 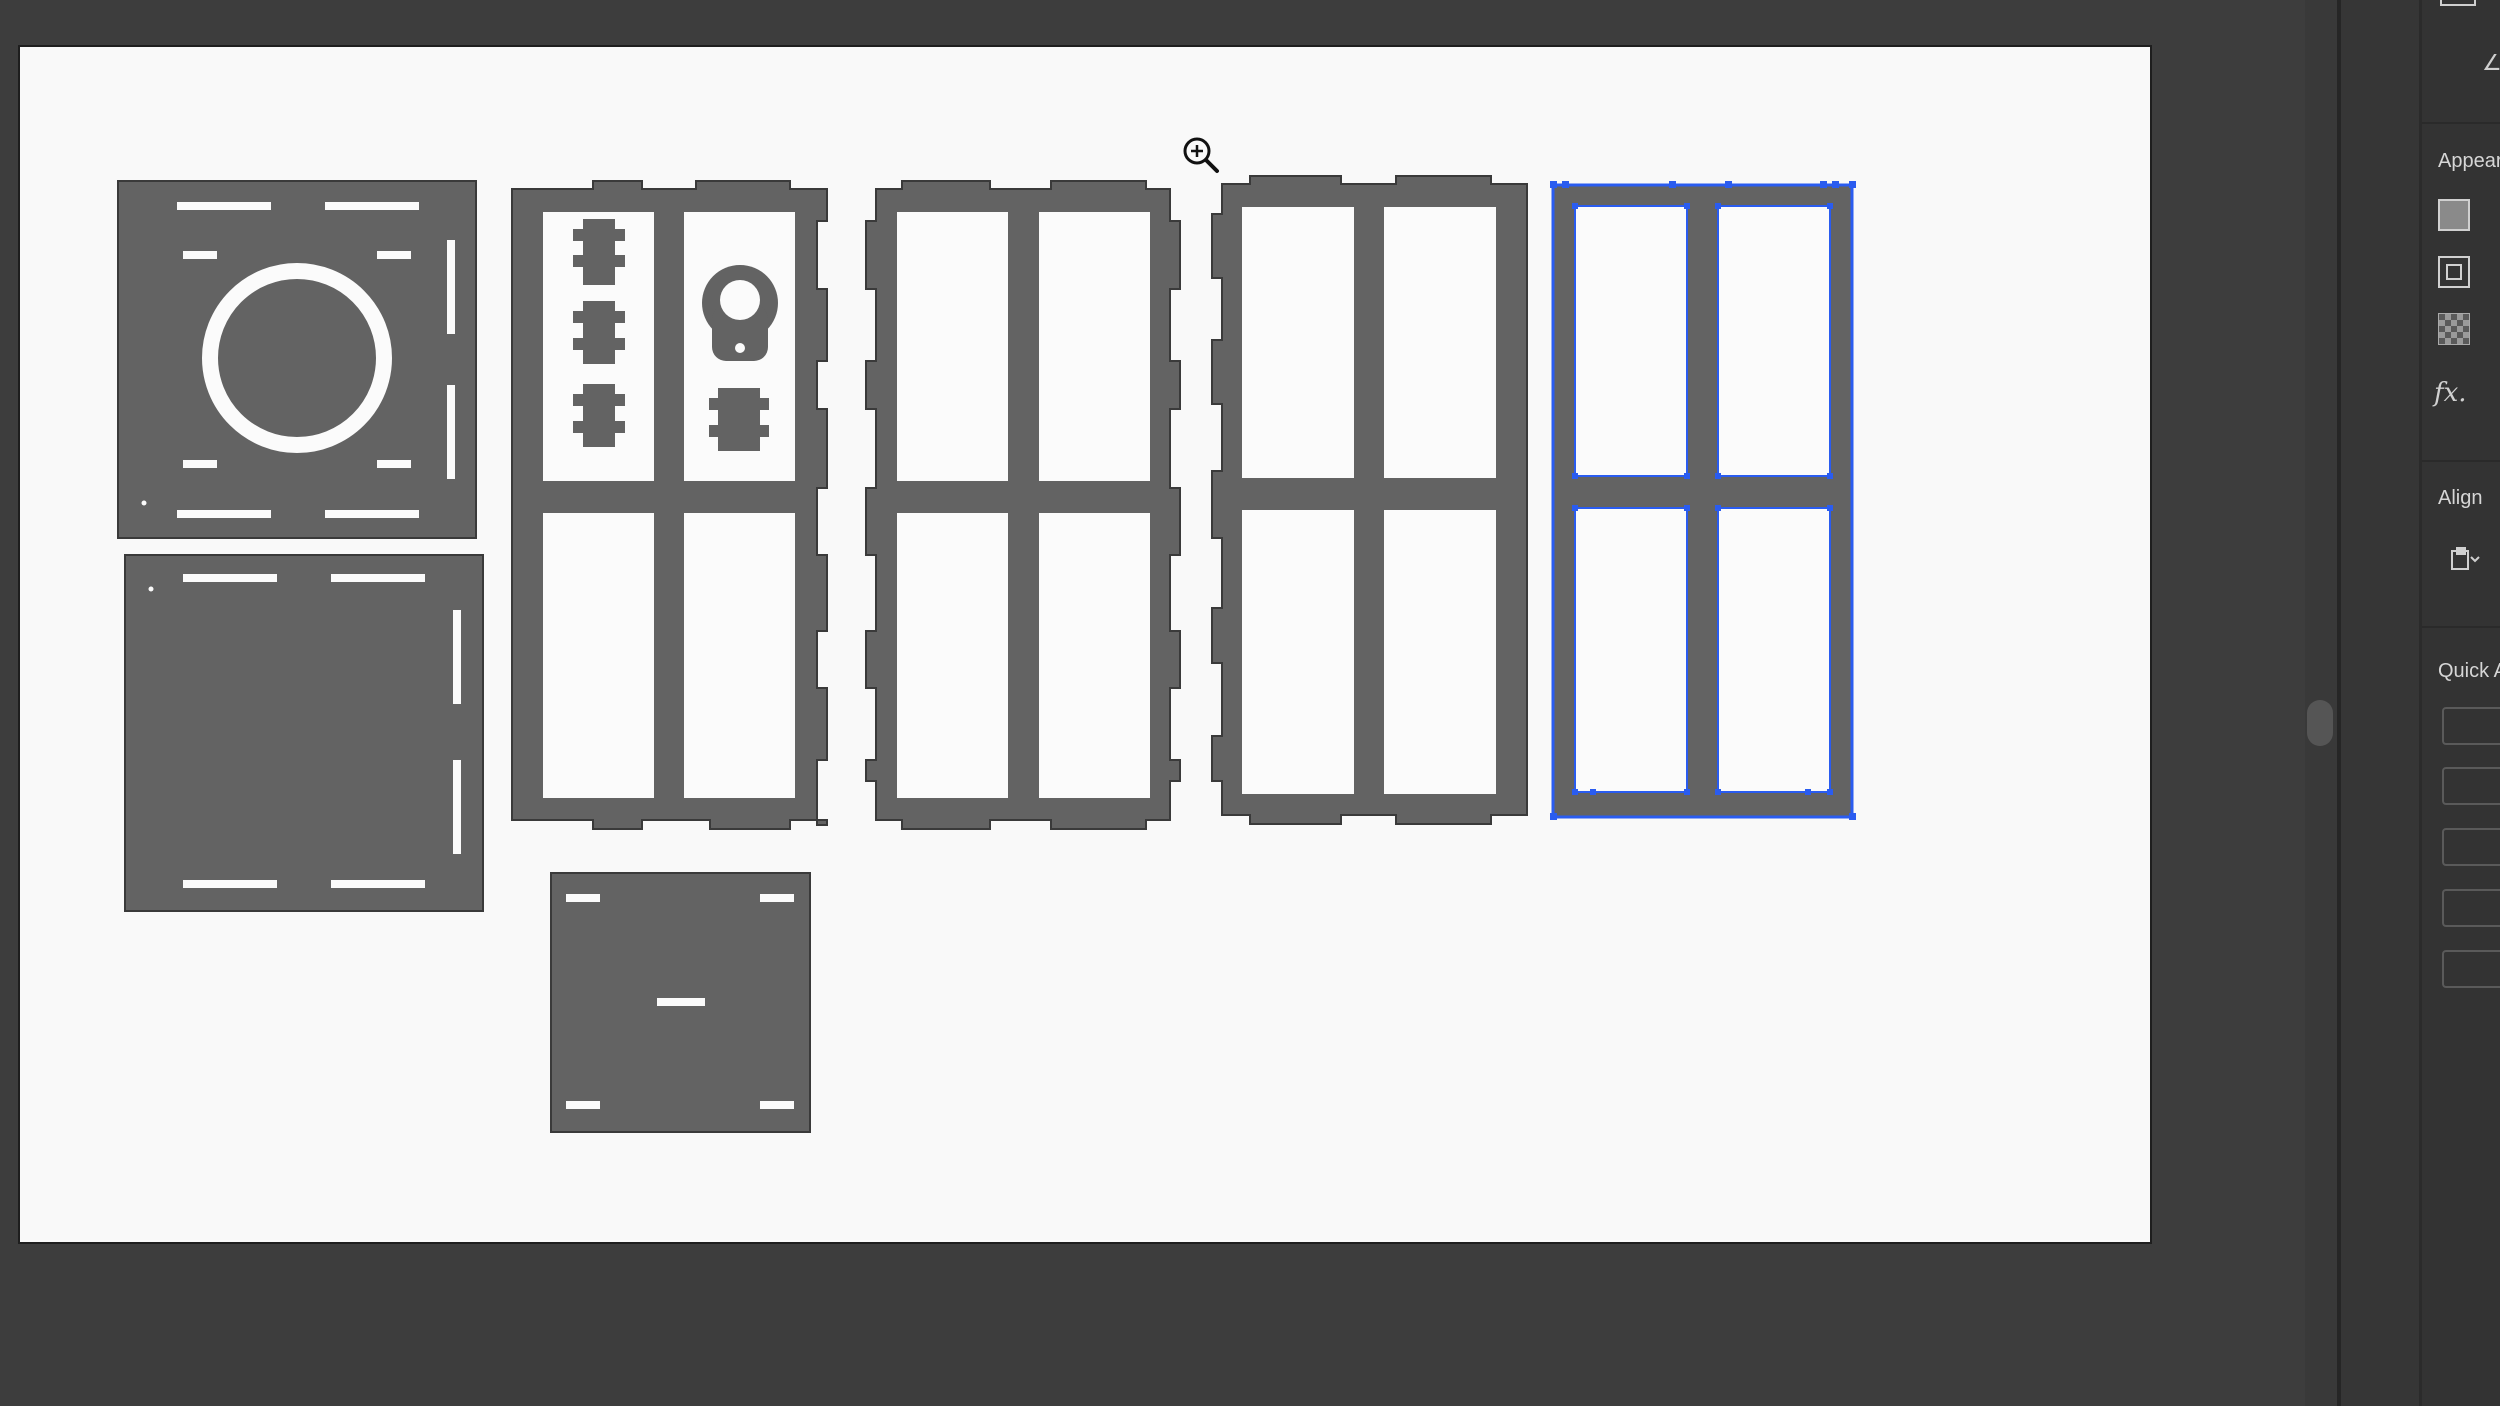 I want to click on panel-dock-gap, so click(x=2380, y=703).